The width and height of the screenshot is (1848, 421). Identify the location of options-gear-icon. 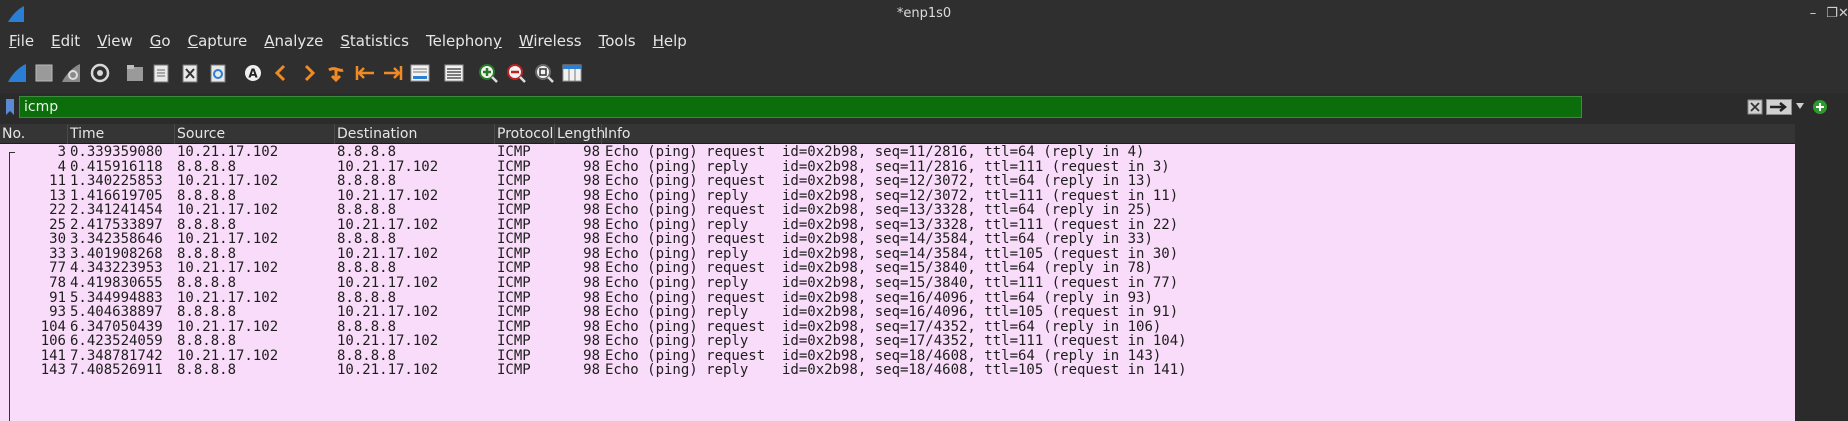
(100, 73).